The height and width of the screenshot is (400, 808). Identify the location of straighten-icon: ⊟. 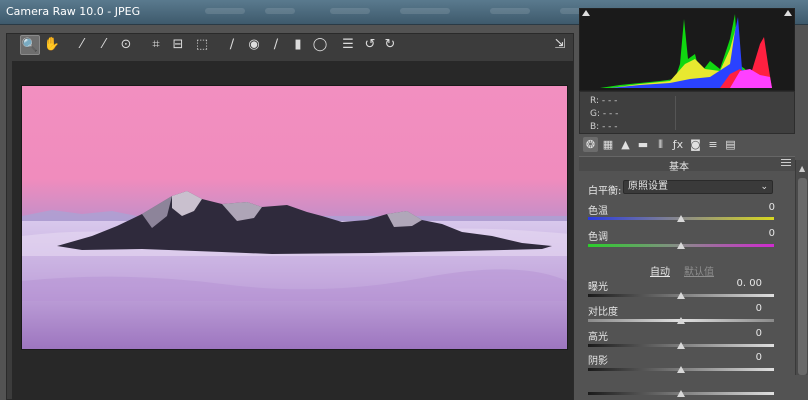
(178, 45).